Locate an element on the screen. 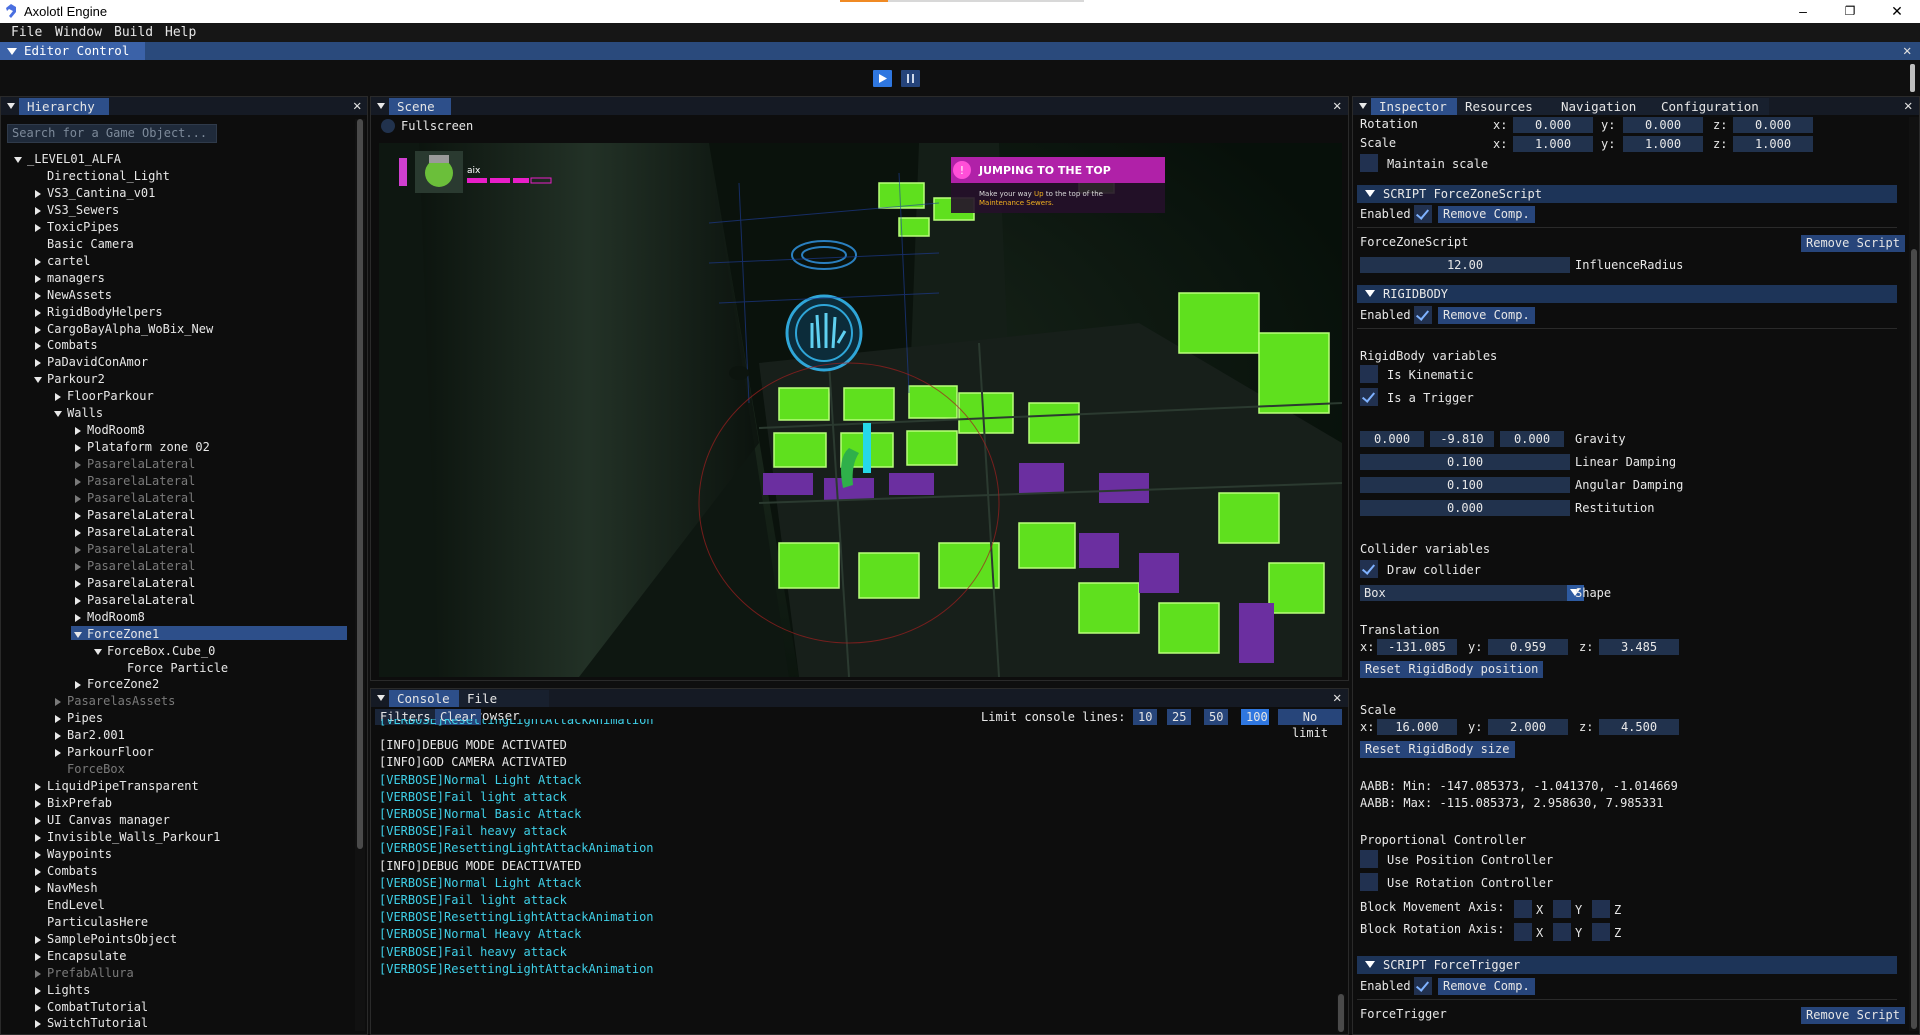  linear-damping-field: 0.100 is located at coordinates (1465, 462).